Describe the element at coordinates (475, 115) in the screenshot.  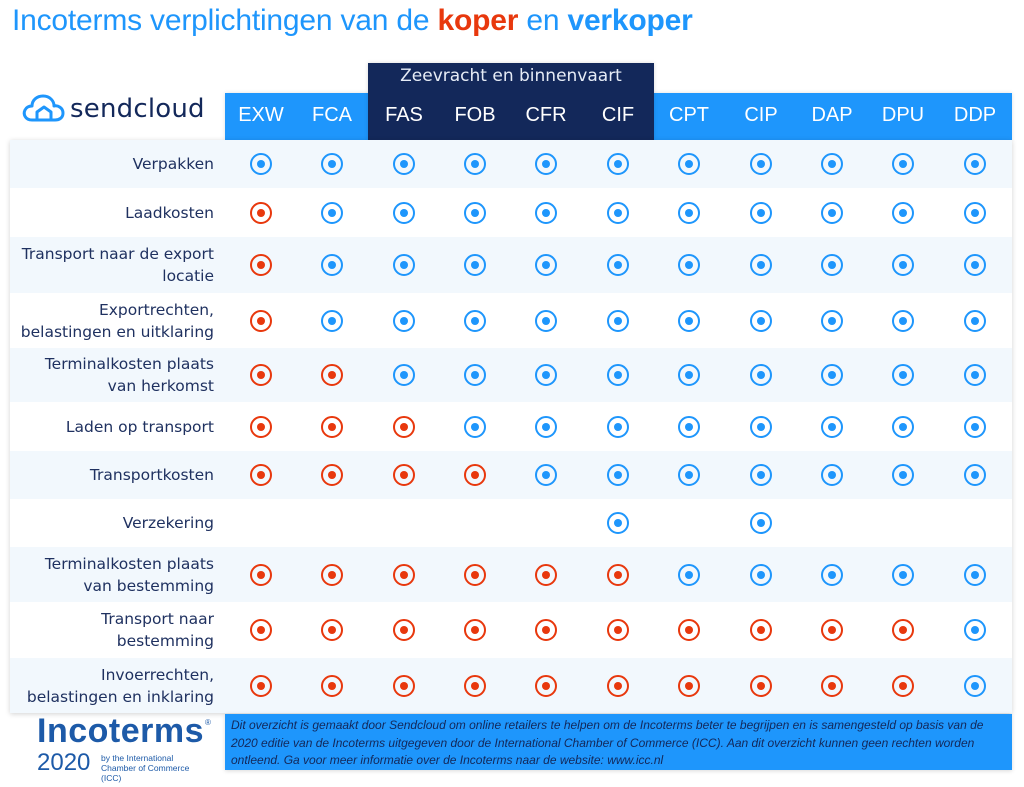
I see `column-header-fob: FOB` at that location.